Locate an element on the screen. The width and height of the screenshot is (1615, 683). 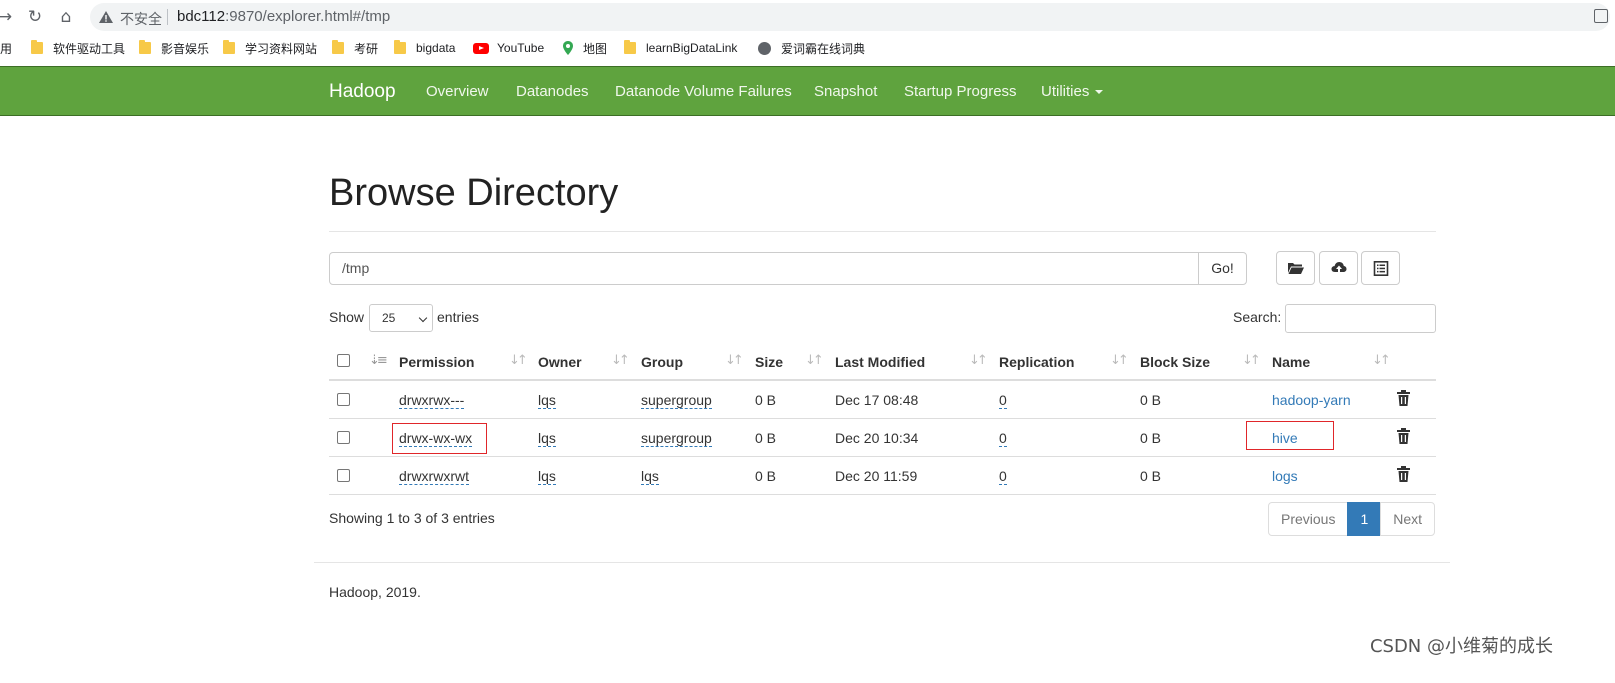
directory-path-input: /tmp is located at coordinates (764, 268).